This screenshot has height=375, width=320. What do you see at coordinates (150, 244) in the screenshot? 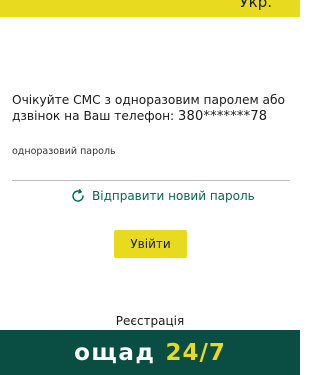
I see `login-button: Увійти` at bounding box center [150, 244].